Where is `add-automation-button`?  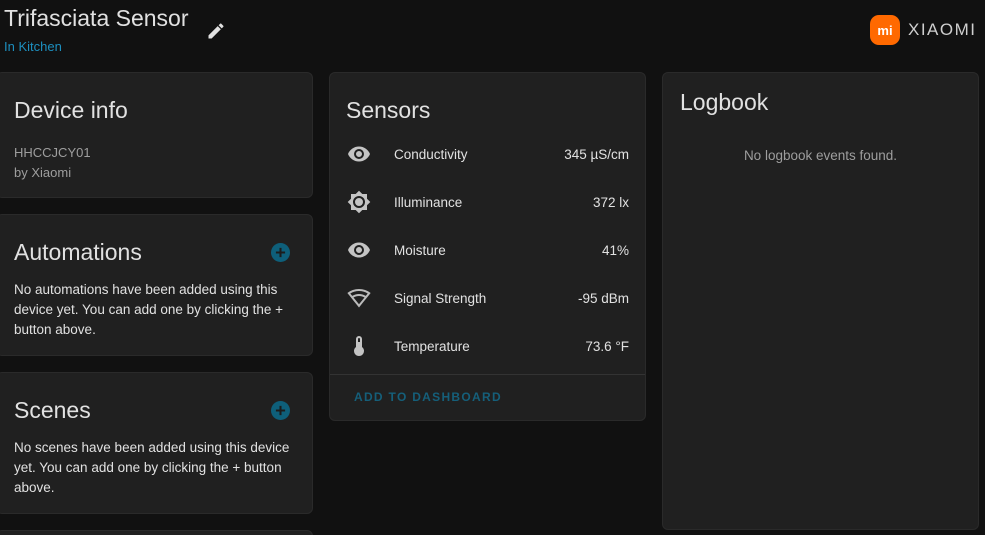
add-automation-button is located at coordinates (280, 252).